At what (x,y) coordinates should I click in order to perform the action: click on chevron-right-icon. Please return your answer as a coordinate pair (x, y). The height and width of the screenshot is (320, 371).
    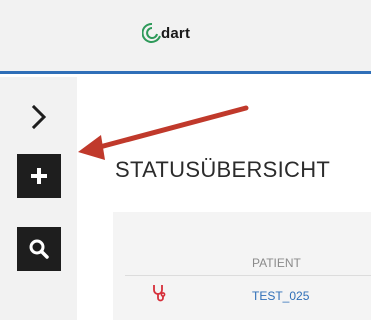
    Looking at the image, I should click on (39, 117).